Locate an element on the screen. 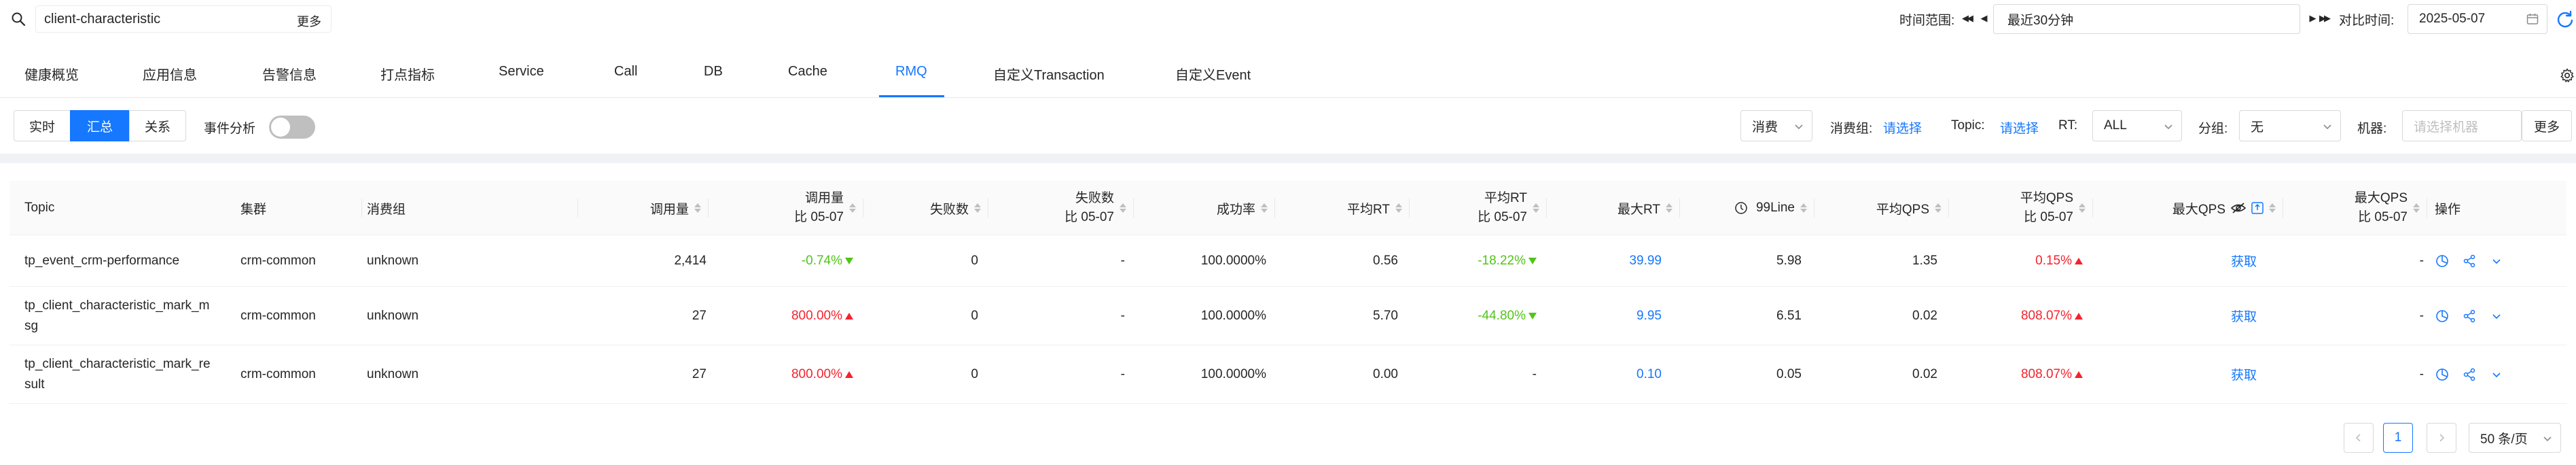  col-failures-compare: 失败数比 05-07 is located at coordinates (1057, 208).